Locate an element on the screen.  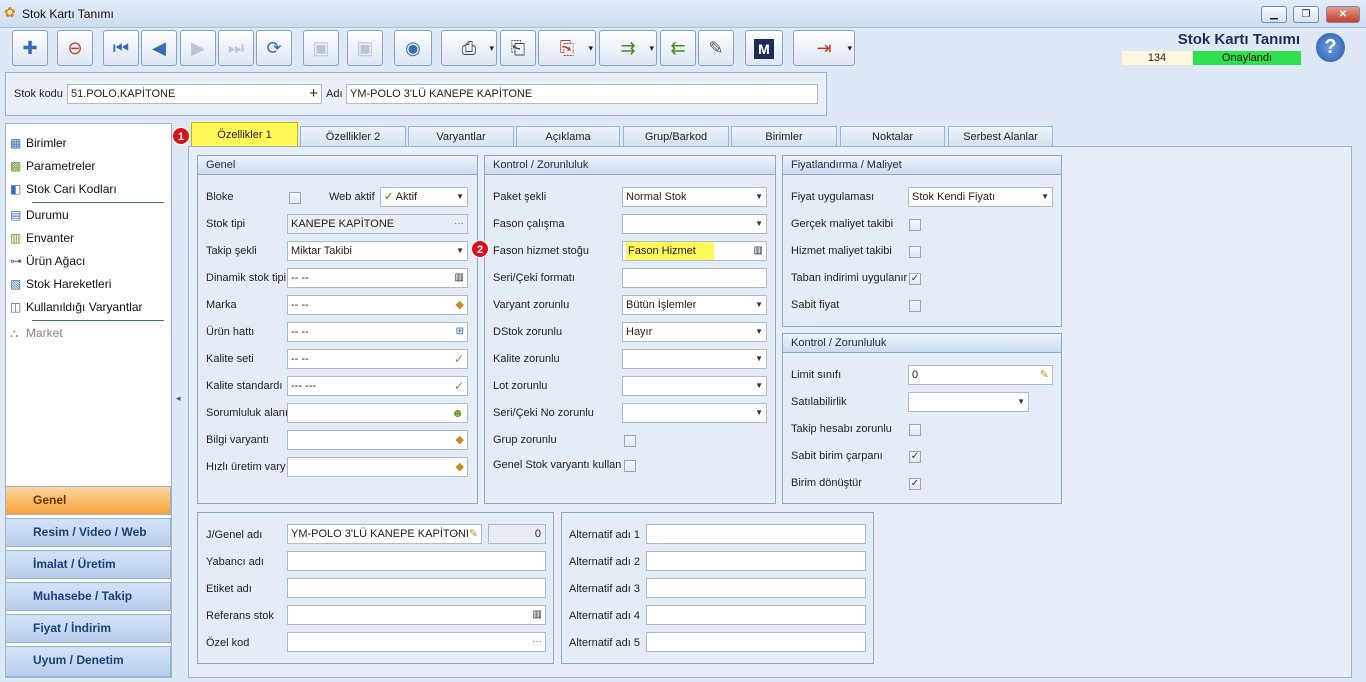
nav-fiyat-indirim: Fiyat / İndirim is located at coordinates (88, 628).